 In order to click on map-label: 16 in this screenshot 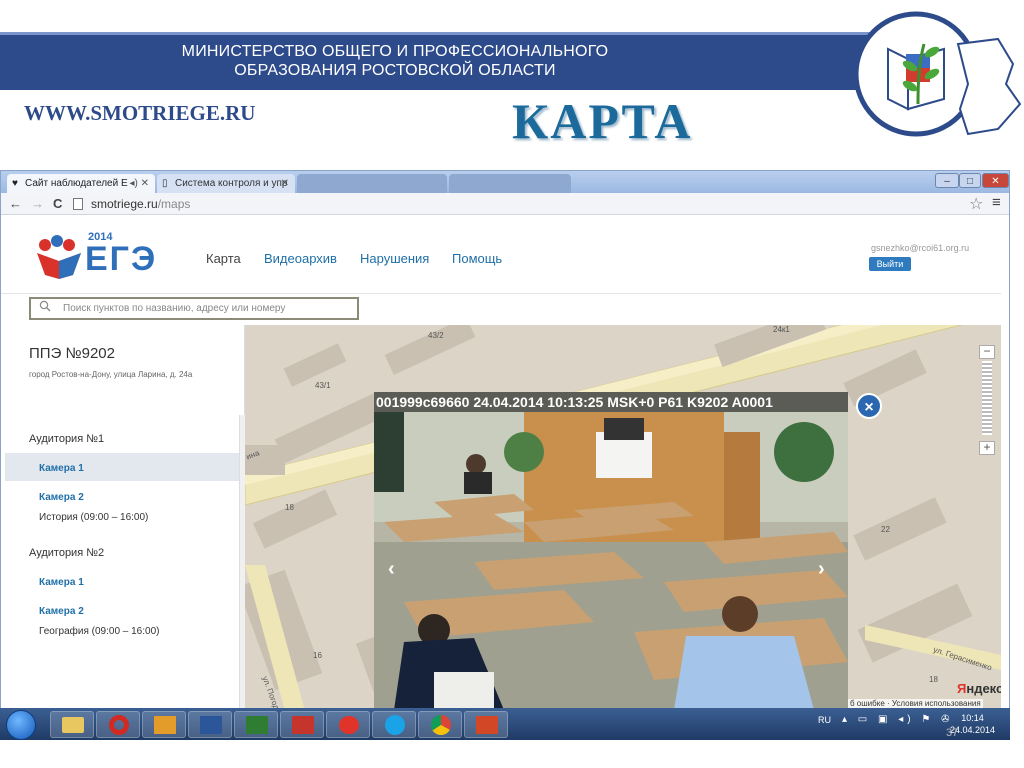, I will do `click(317, 655)`.